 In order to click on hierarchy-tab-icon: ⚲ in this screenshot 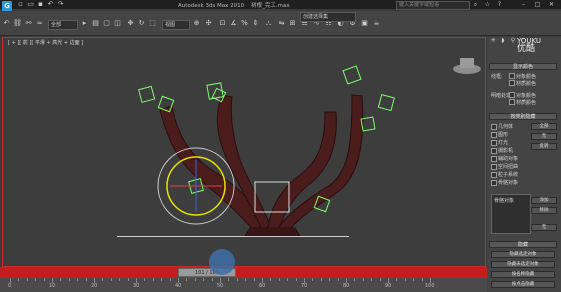, I will do `click(513, 41)`.